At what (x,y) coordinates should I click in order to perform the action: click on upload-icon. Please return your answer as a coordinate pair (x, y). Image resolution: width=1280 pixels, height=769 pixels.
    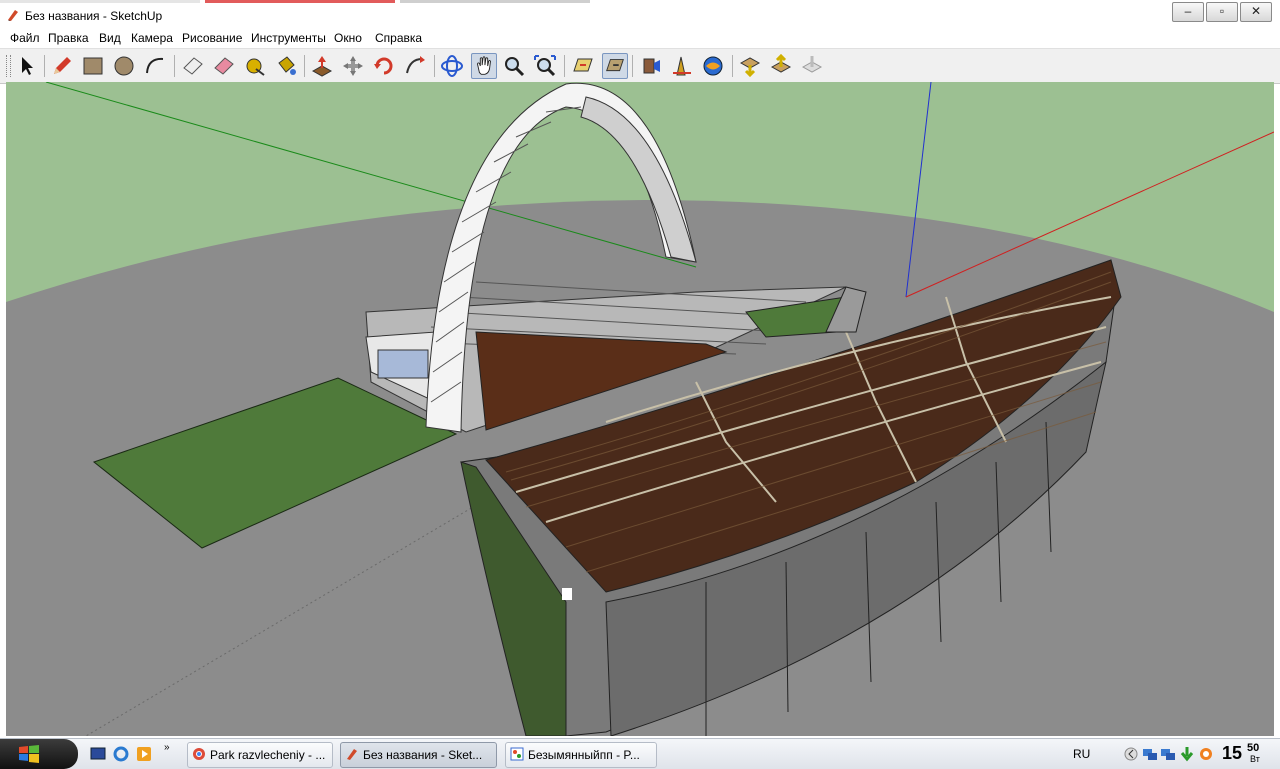
    Looking at the image, I should click on (812, 66).